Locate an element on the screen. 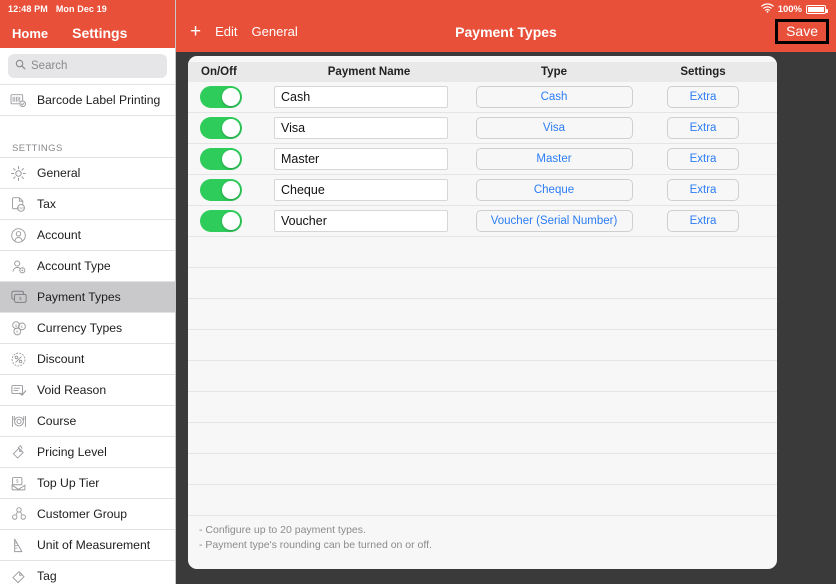 This screenshot has width=836, height=584. sidebar-item-tag: Tag is located at coordinates (87, 572).